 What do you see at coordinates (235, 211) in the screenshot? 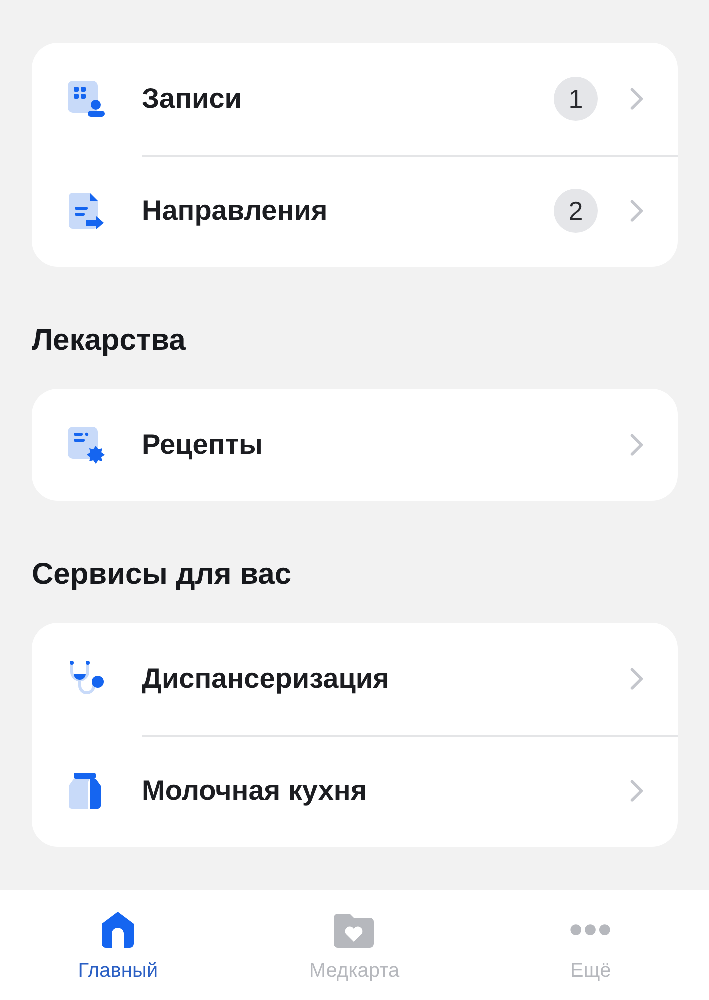
I see `menu-item-label: Направления` at bounding box center [235, 211].